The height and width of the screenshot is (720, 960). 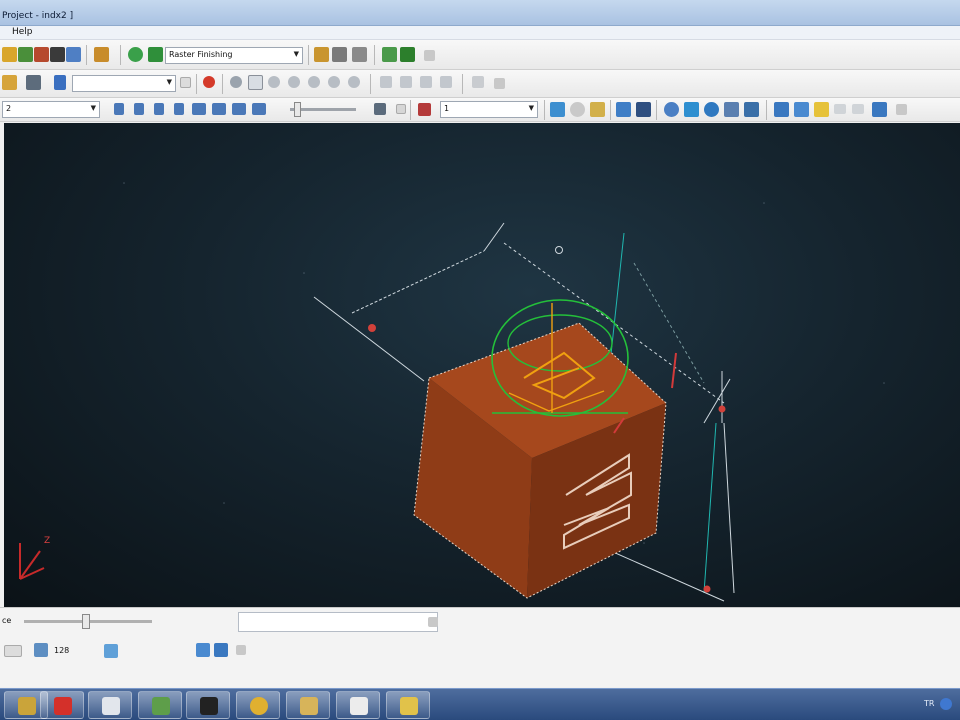 I want to click on view-side-icon, so click(x=354, y=82).